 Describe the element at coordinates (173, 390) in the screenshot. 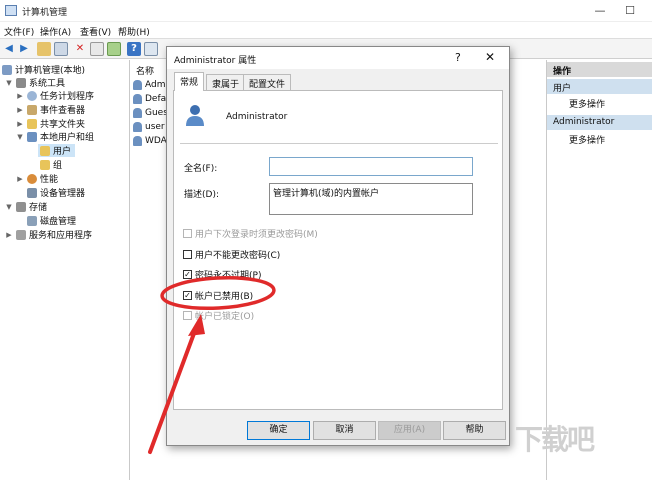

I see `pointer-arrow` at that location.